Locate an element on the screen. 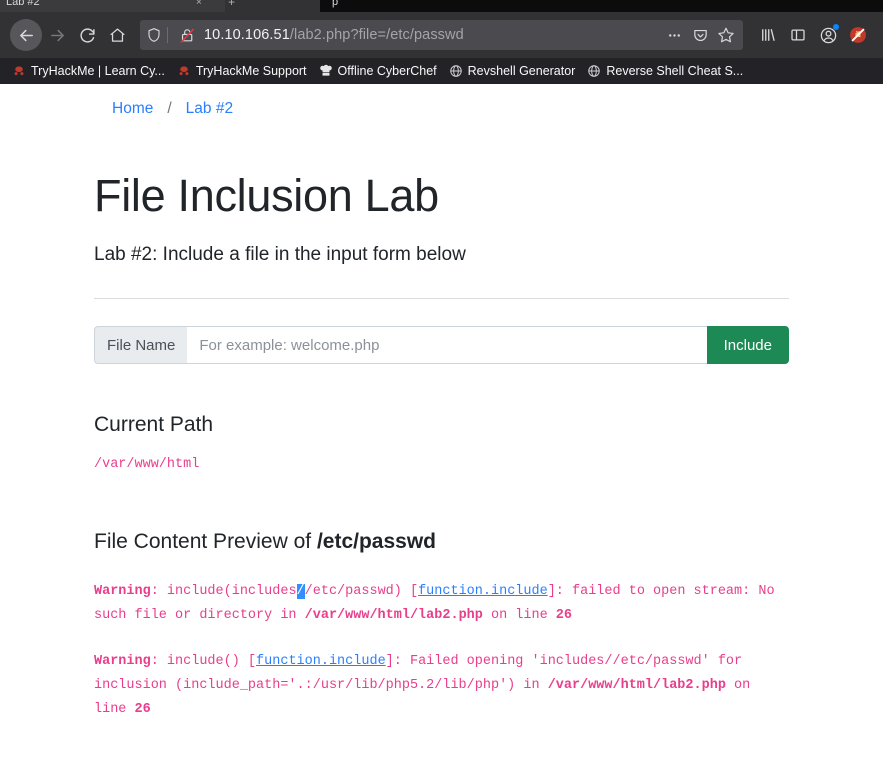 This screenshot has width=883, height=771. forward-button is located at coordinates (57, 35).